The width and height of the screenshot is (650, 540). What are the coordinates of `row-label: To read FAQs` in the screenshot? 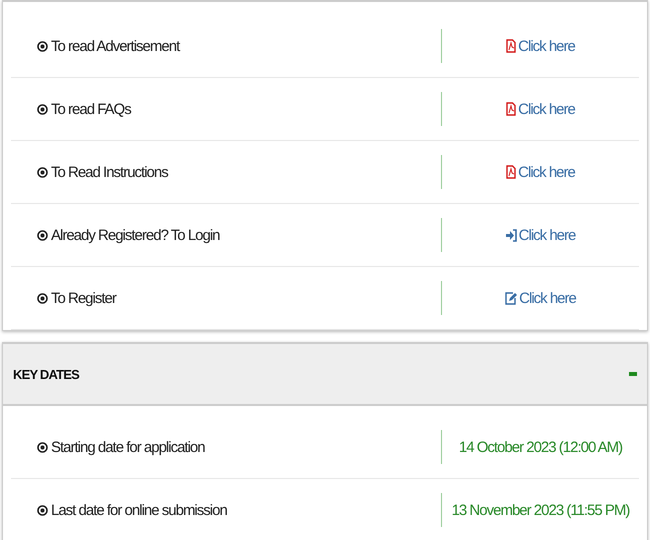 It's located at (91, 109).